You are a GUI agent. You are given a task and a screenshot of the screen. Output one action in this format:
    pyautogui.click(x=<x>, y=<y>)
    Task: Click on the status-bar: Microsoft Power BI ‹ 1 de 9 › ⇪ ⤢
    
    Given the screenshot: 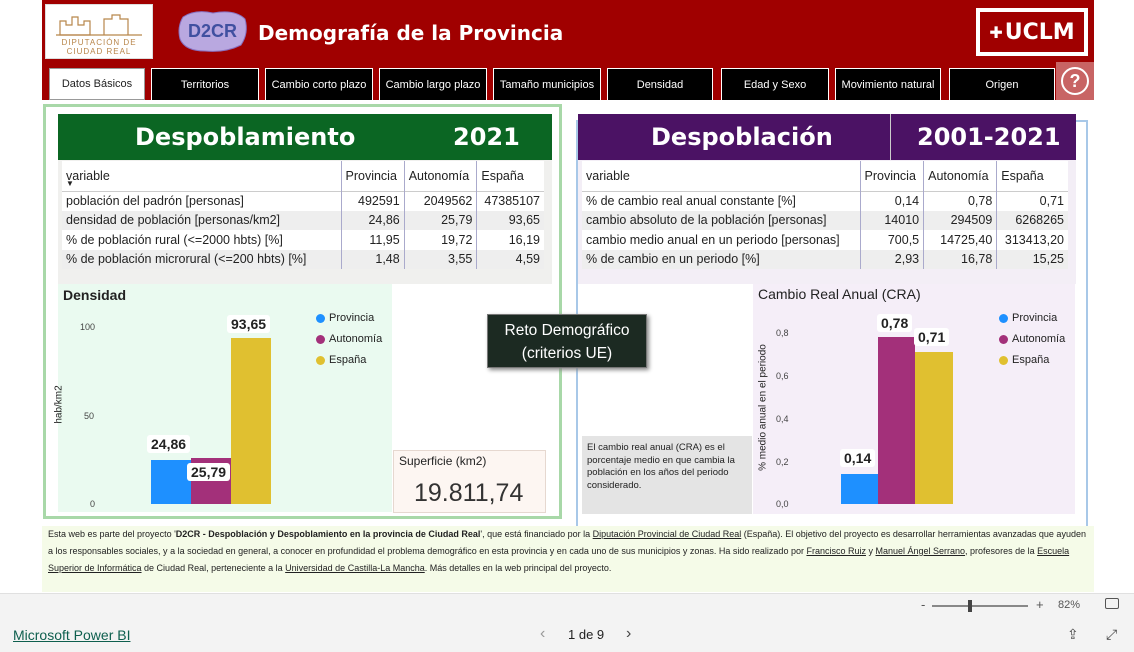 What is the action you would take?
    pyautogui.click(x=567, y=635)
    